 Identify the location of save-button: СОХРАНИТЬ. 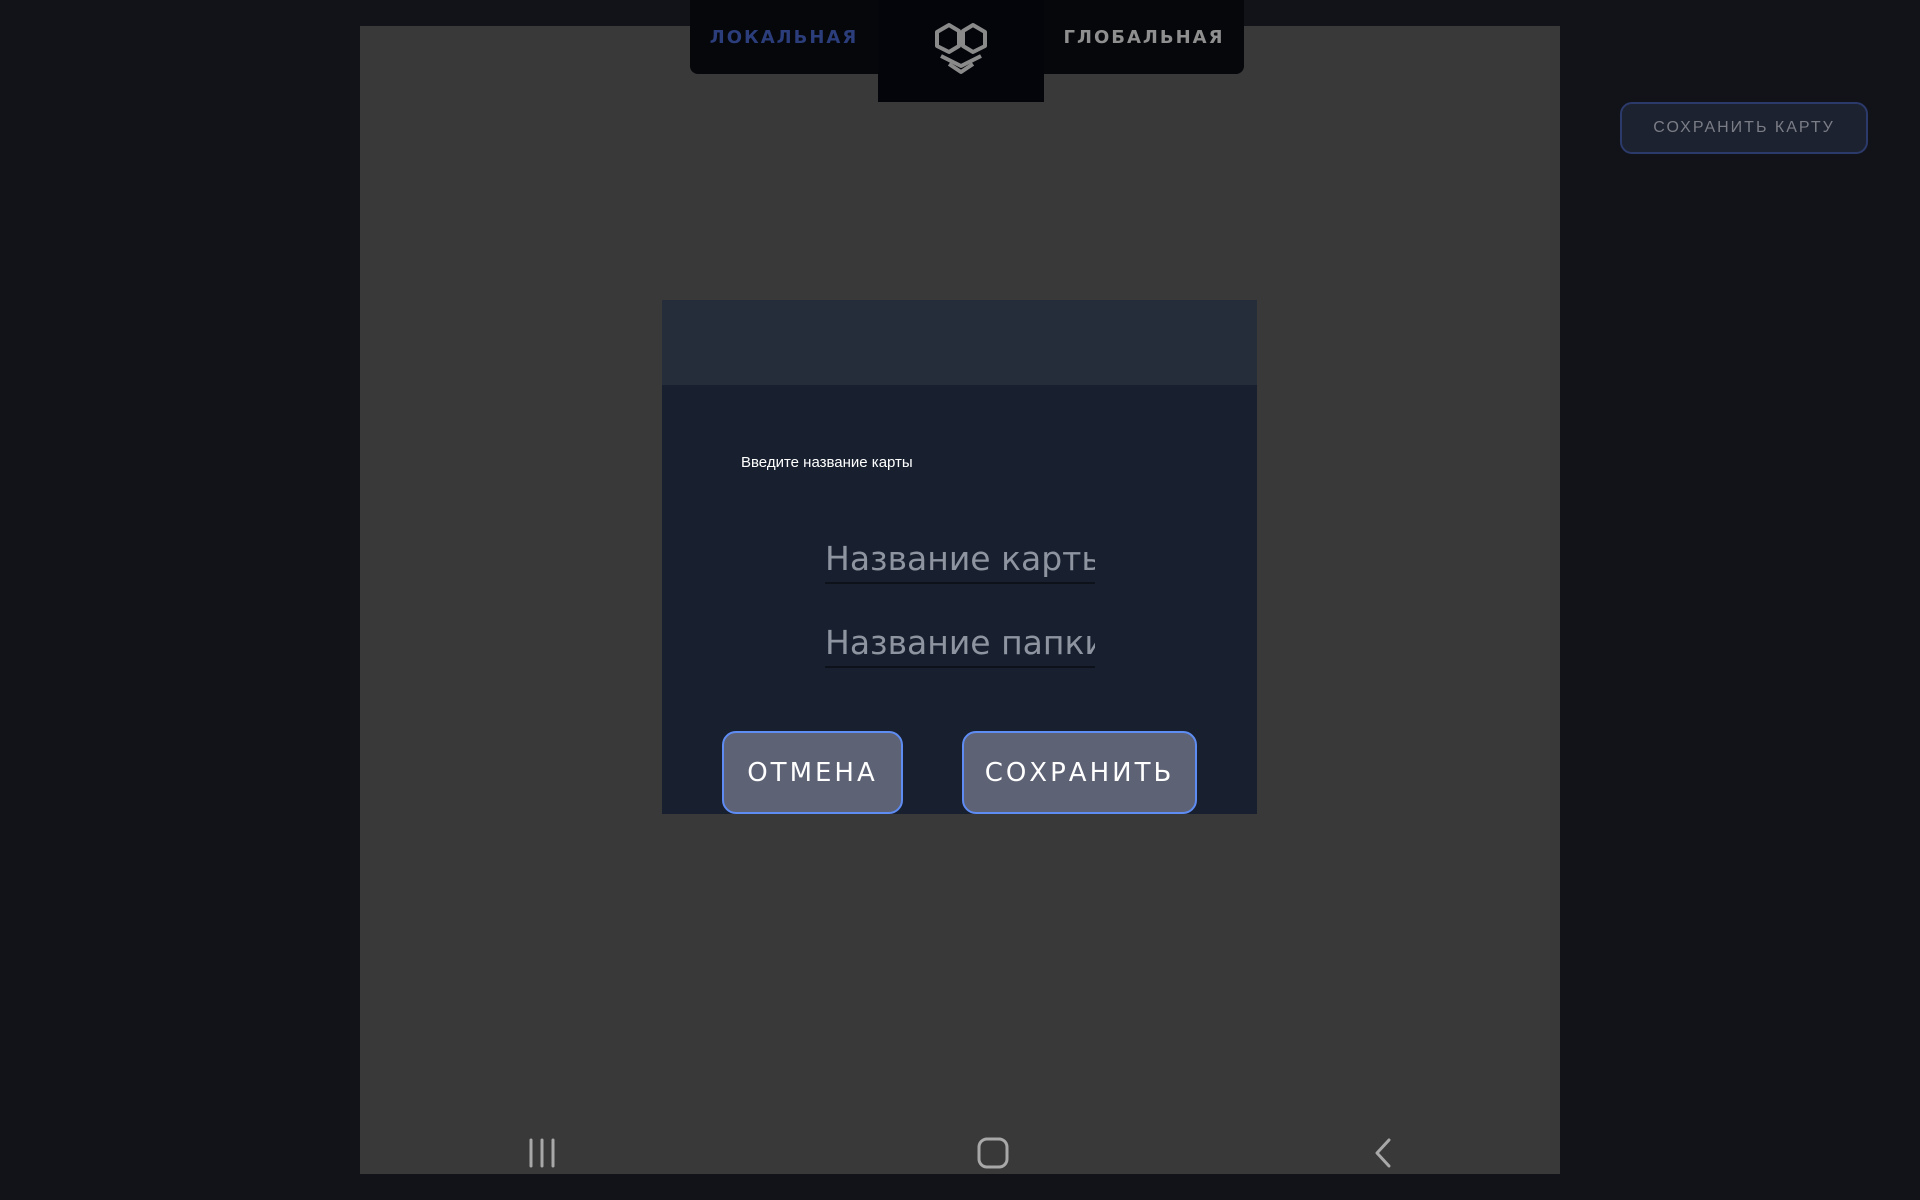
(1079, 772).